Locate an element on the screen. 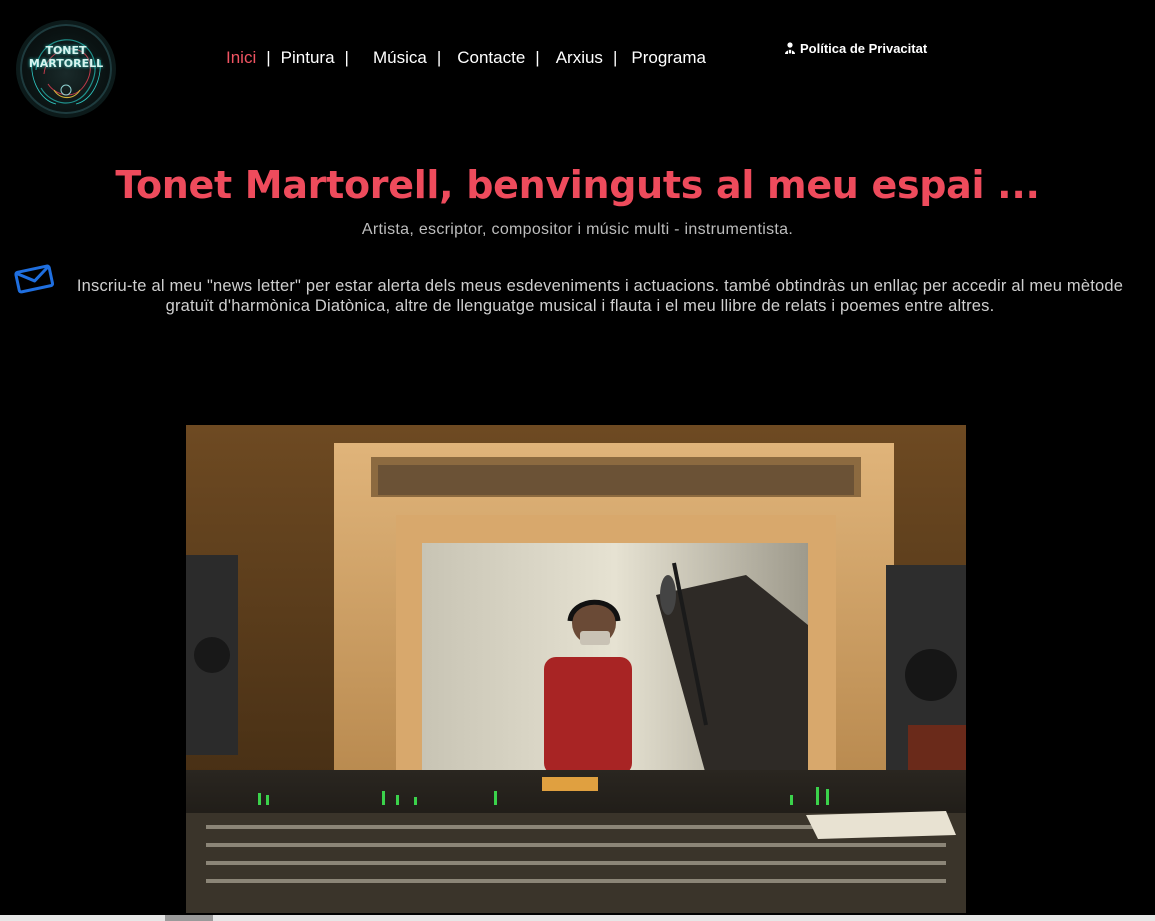  site-logo: TONET MARTORELL is located at coordinates (66, 69).